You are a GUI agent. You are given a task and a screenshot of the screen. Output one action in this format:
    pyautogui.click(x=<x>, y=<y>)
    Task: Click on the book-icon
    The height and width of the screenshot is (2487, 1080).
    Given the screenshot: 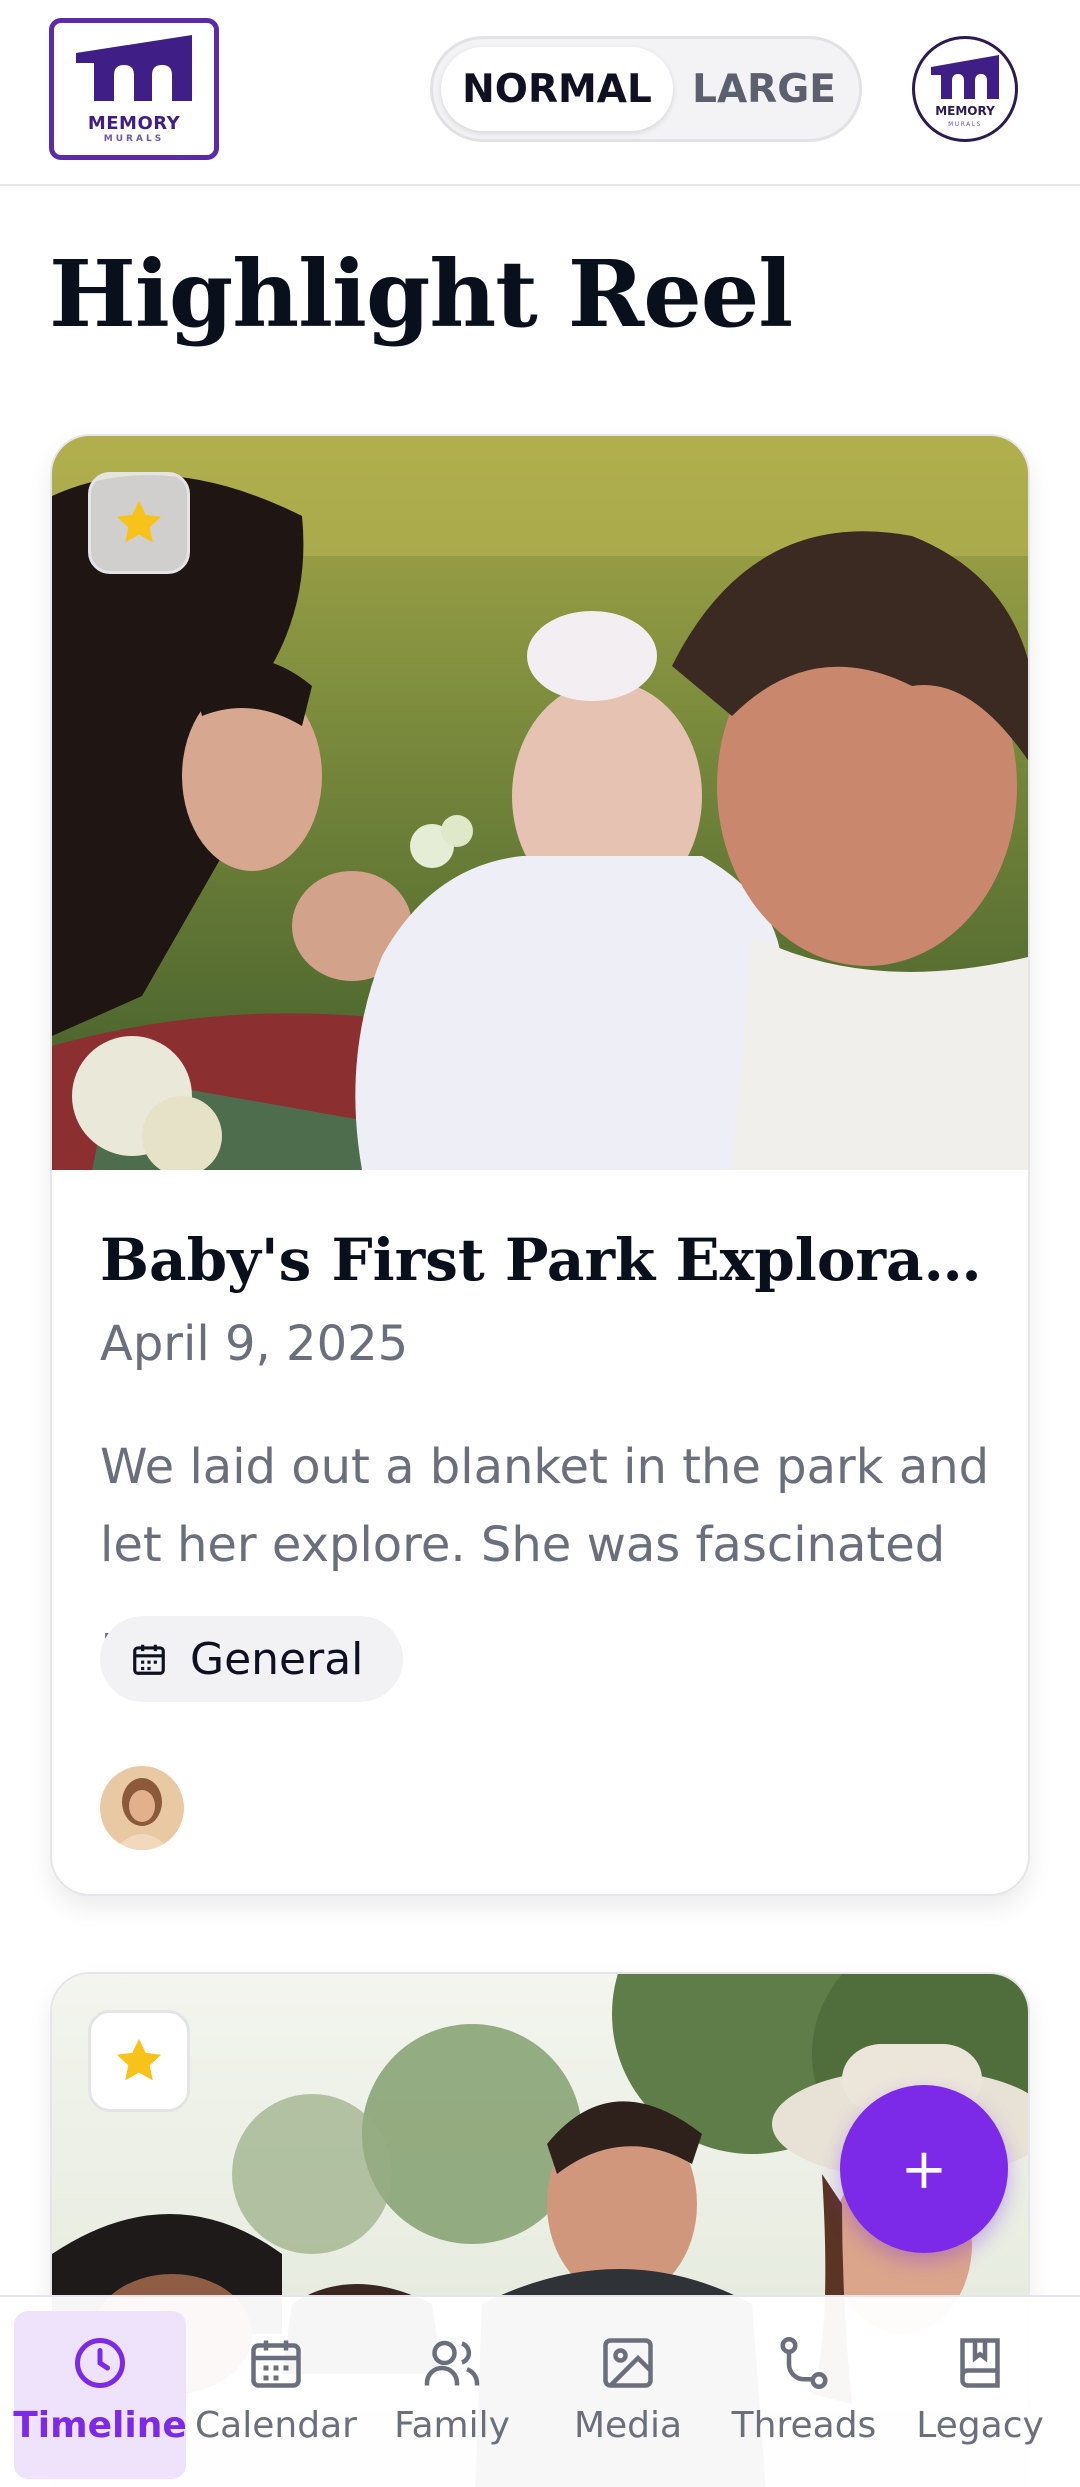 What is the action you would take?
    pyautogui.click(x=980, y=2363)
    